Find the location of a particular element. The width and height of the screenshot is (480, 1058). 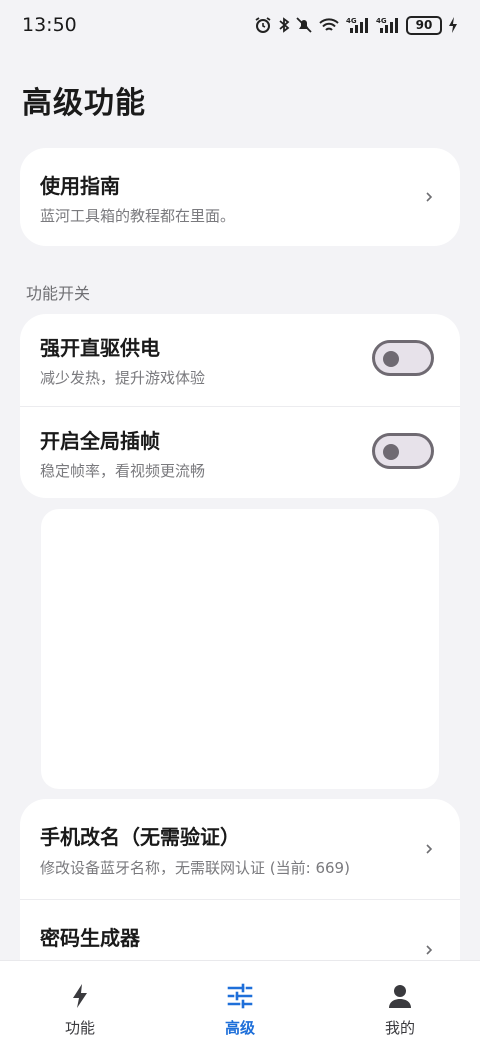

guide-title: 使用指南 is located at coordinates (80, 186).